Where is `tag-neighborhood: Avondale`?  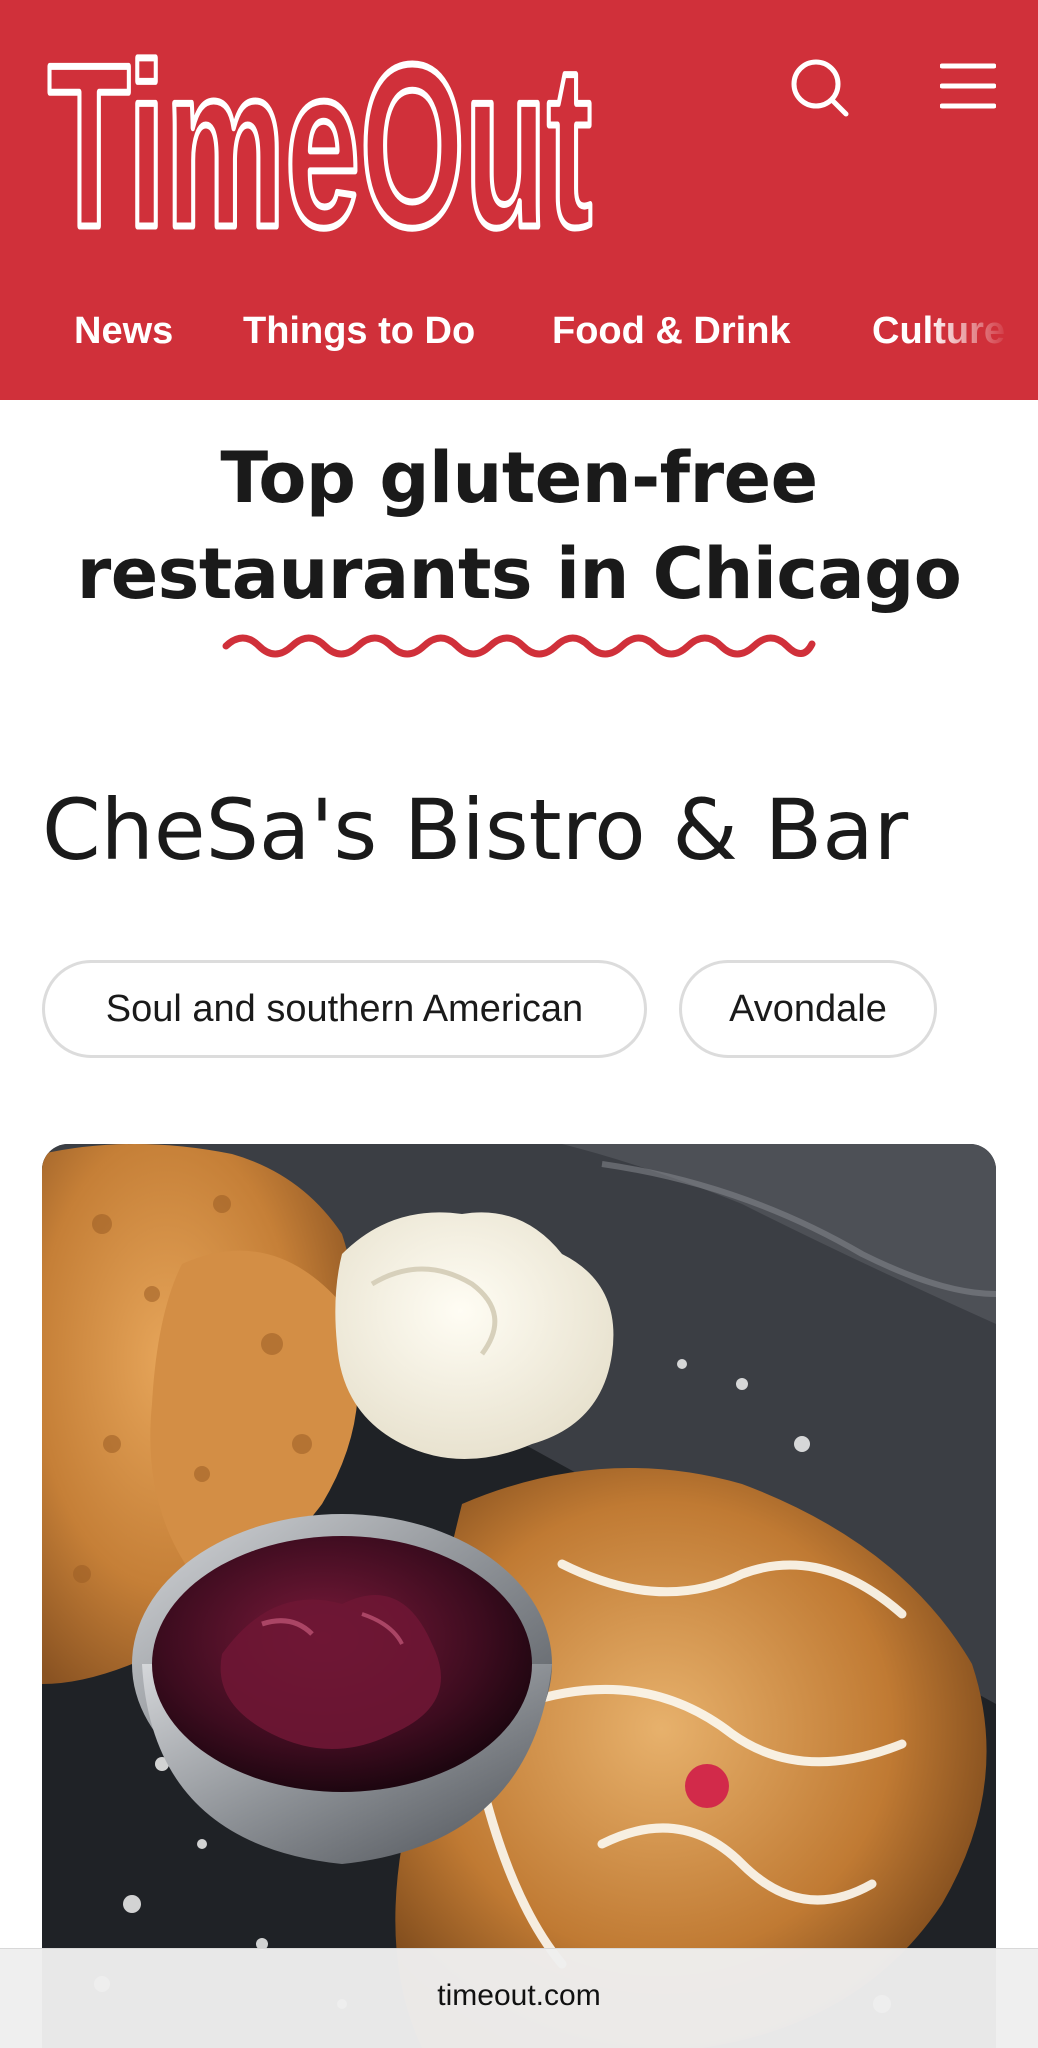
tag-neighborhood: Avondale is located at coordinates (808, 1009).